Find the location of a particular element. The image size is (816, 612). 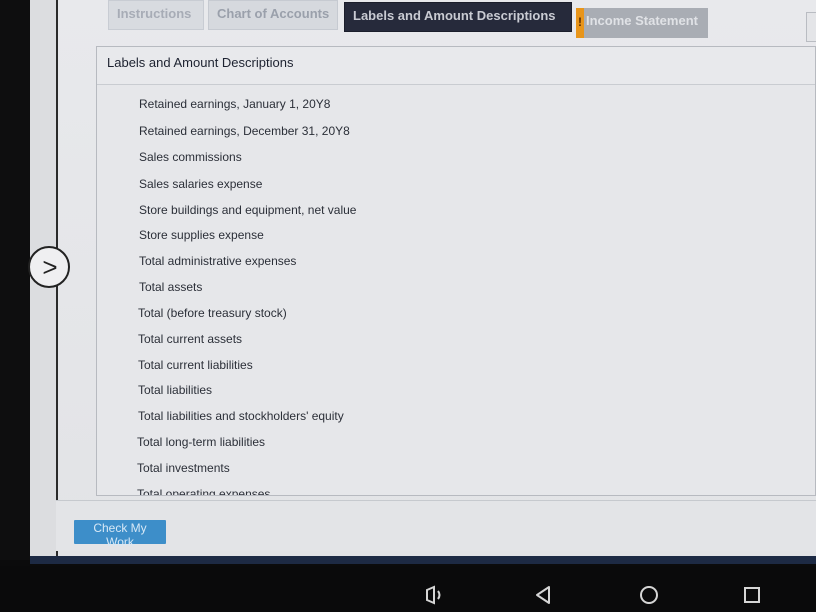

home-icon is located at coordinates (649, 595).